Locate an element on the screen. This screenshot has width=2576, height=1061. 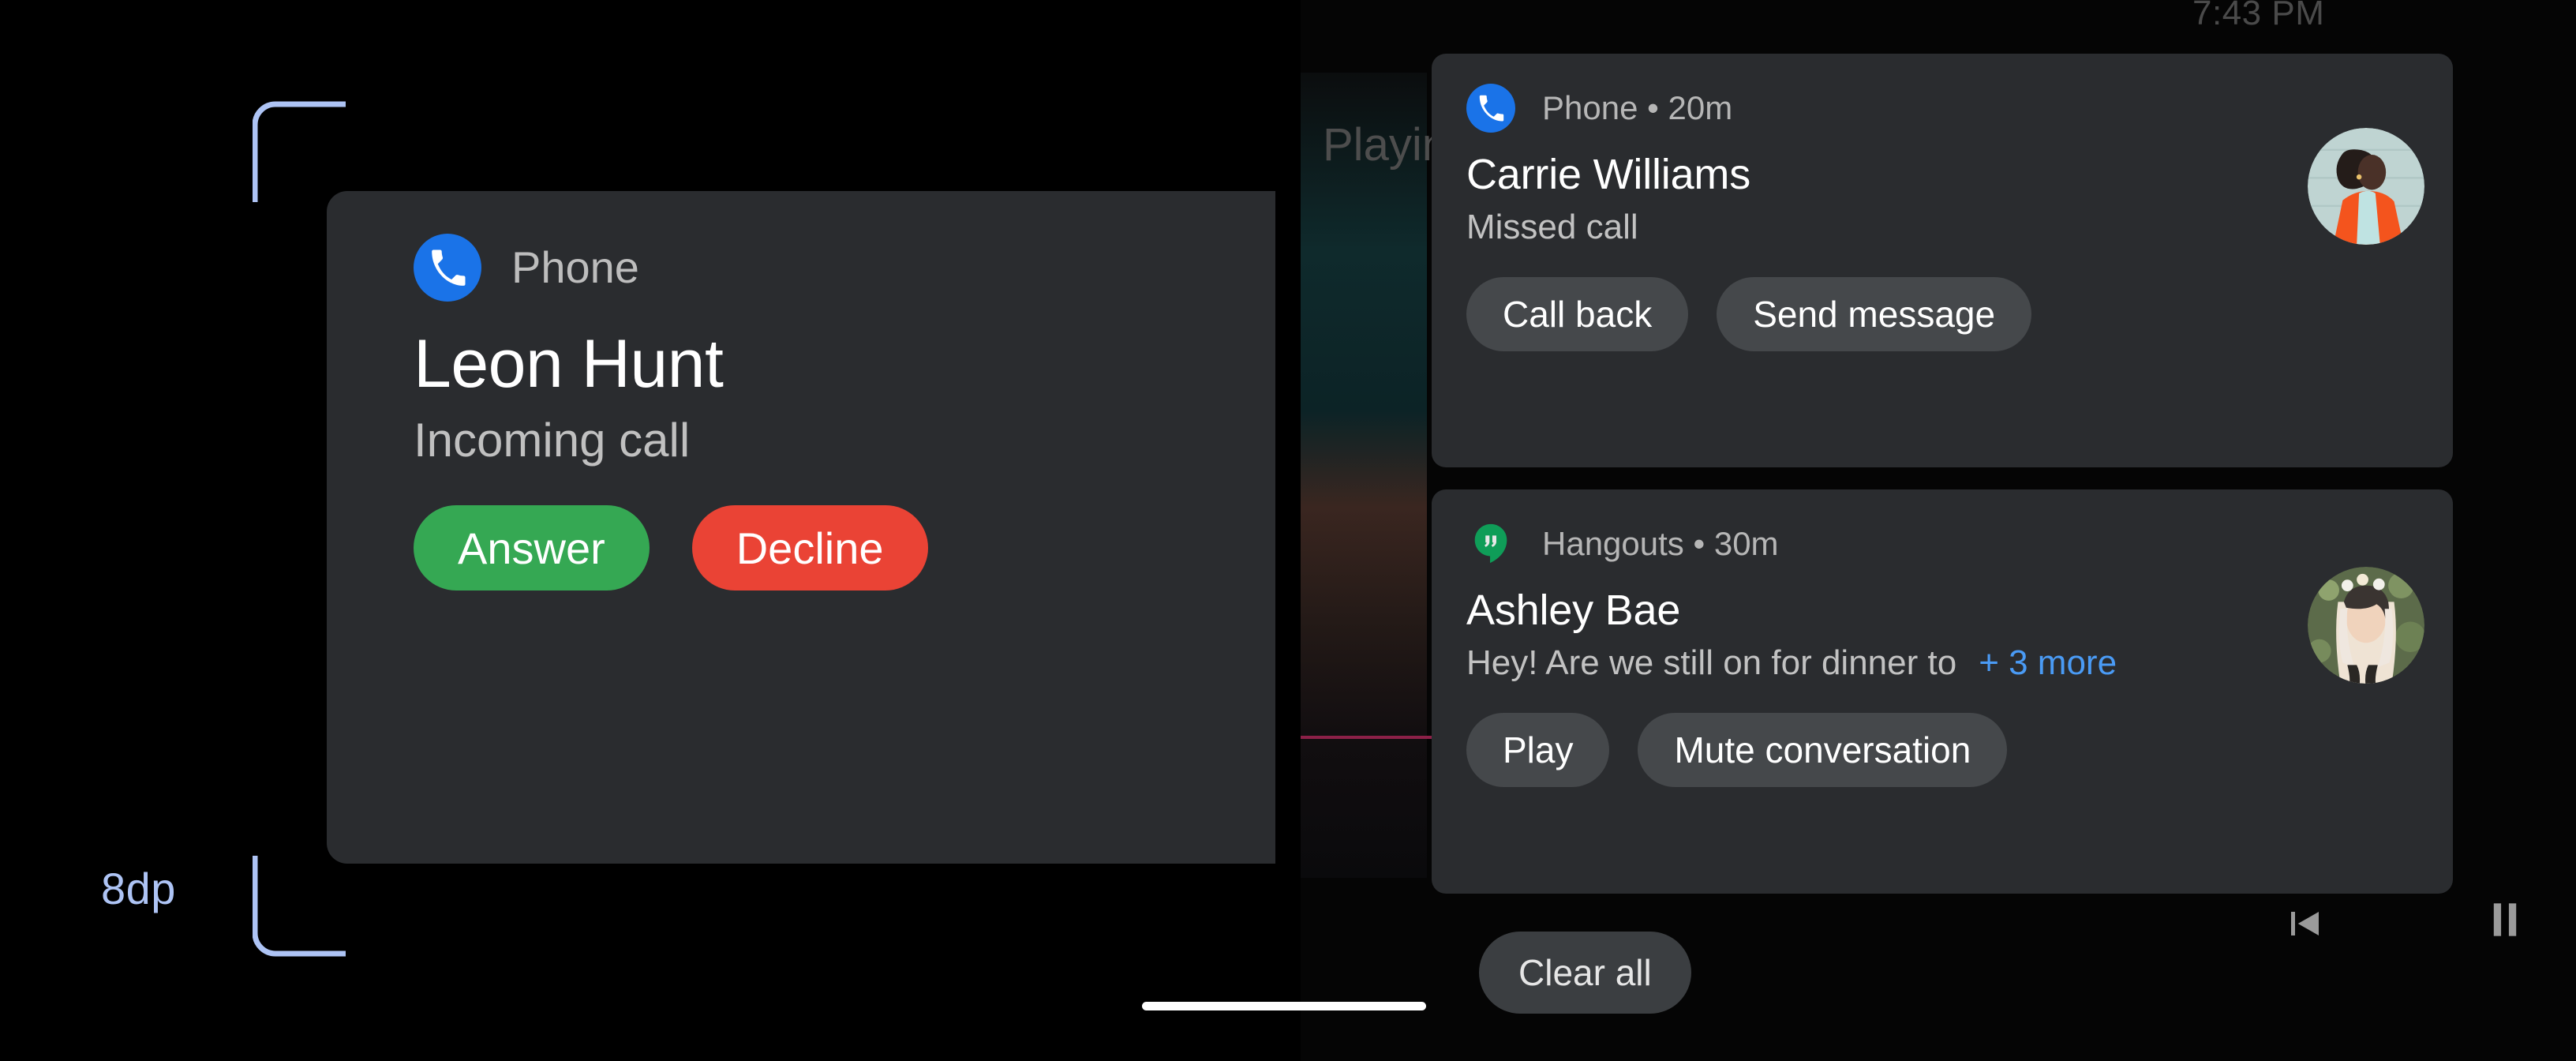
call-back-button: Call back is located at coordinates (1577, 315).